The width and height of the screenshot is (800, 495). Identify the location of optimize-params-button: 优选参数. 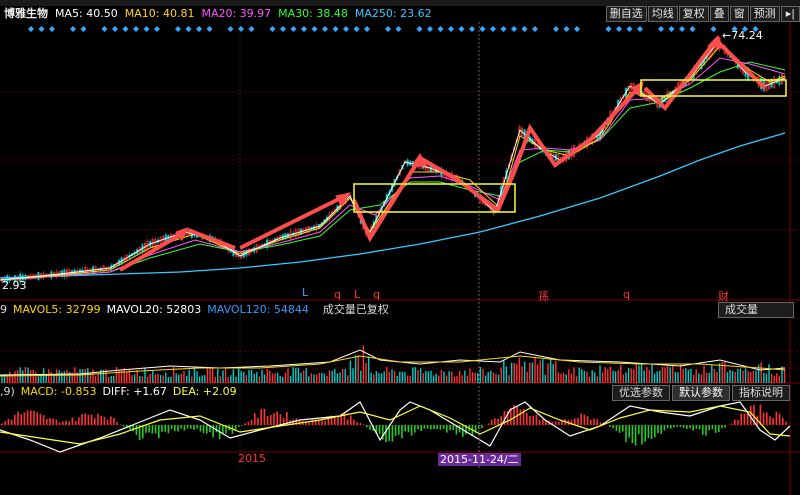
(641, 393).